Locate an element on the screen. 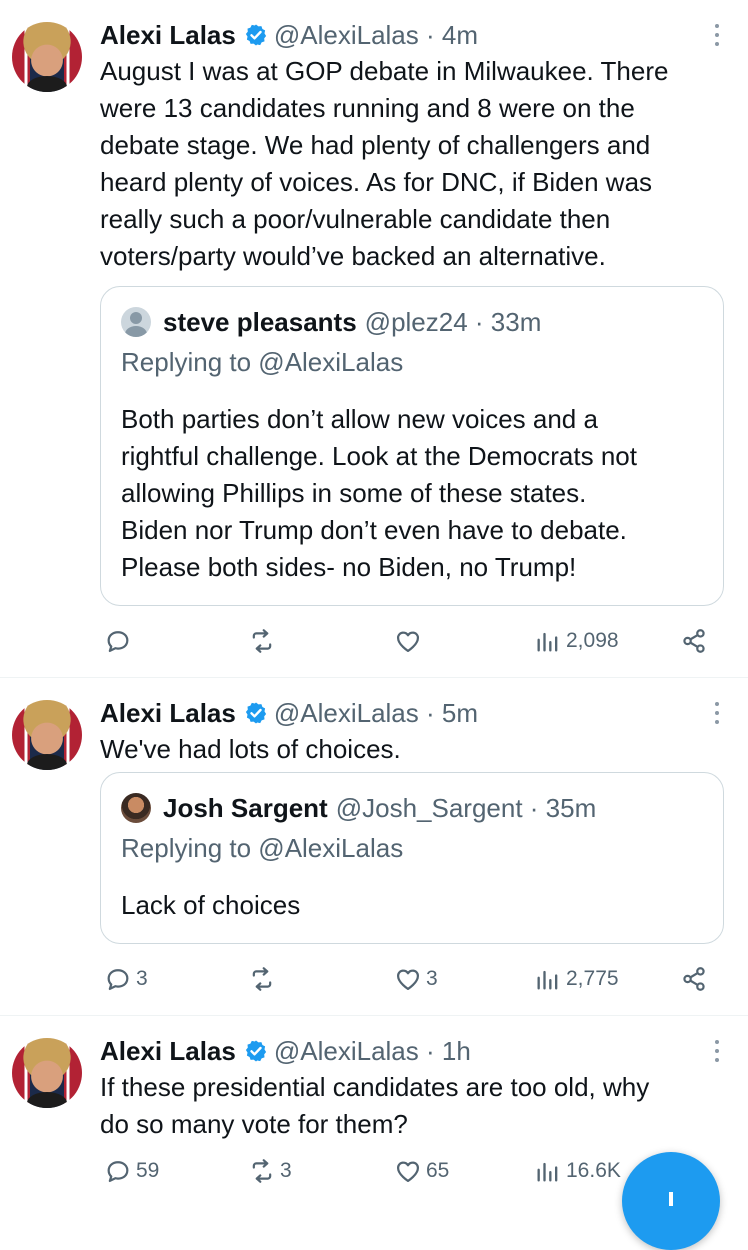  quote-header: Josh Sargent @Josh_Sargent · 35m is located at coordinates (358, 808).